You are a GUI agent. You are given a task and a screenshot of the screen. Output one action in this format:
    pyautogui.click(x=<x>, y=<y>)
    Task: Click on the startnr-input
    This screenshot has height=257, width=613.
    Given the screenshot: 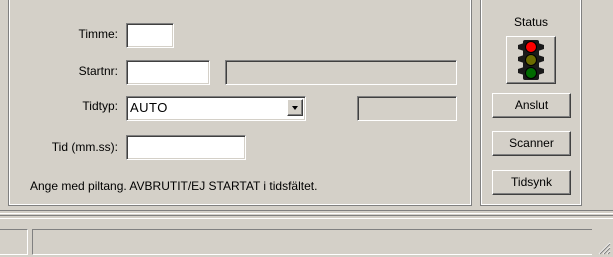 What is the action you would take?
    pyautogui.click(x=168, y=72)
    